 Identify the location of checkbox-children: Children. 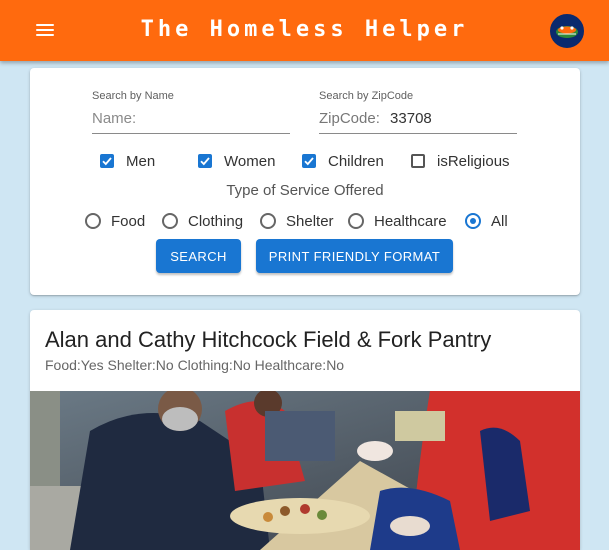
(343, 161).